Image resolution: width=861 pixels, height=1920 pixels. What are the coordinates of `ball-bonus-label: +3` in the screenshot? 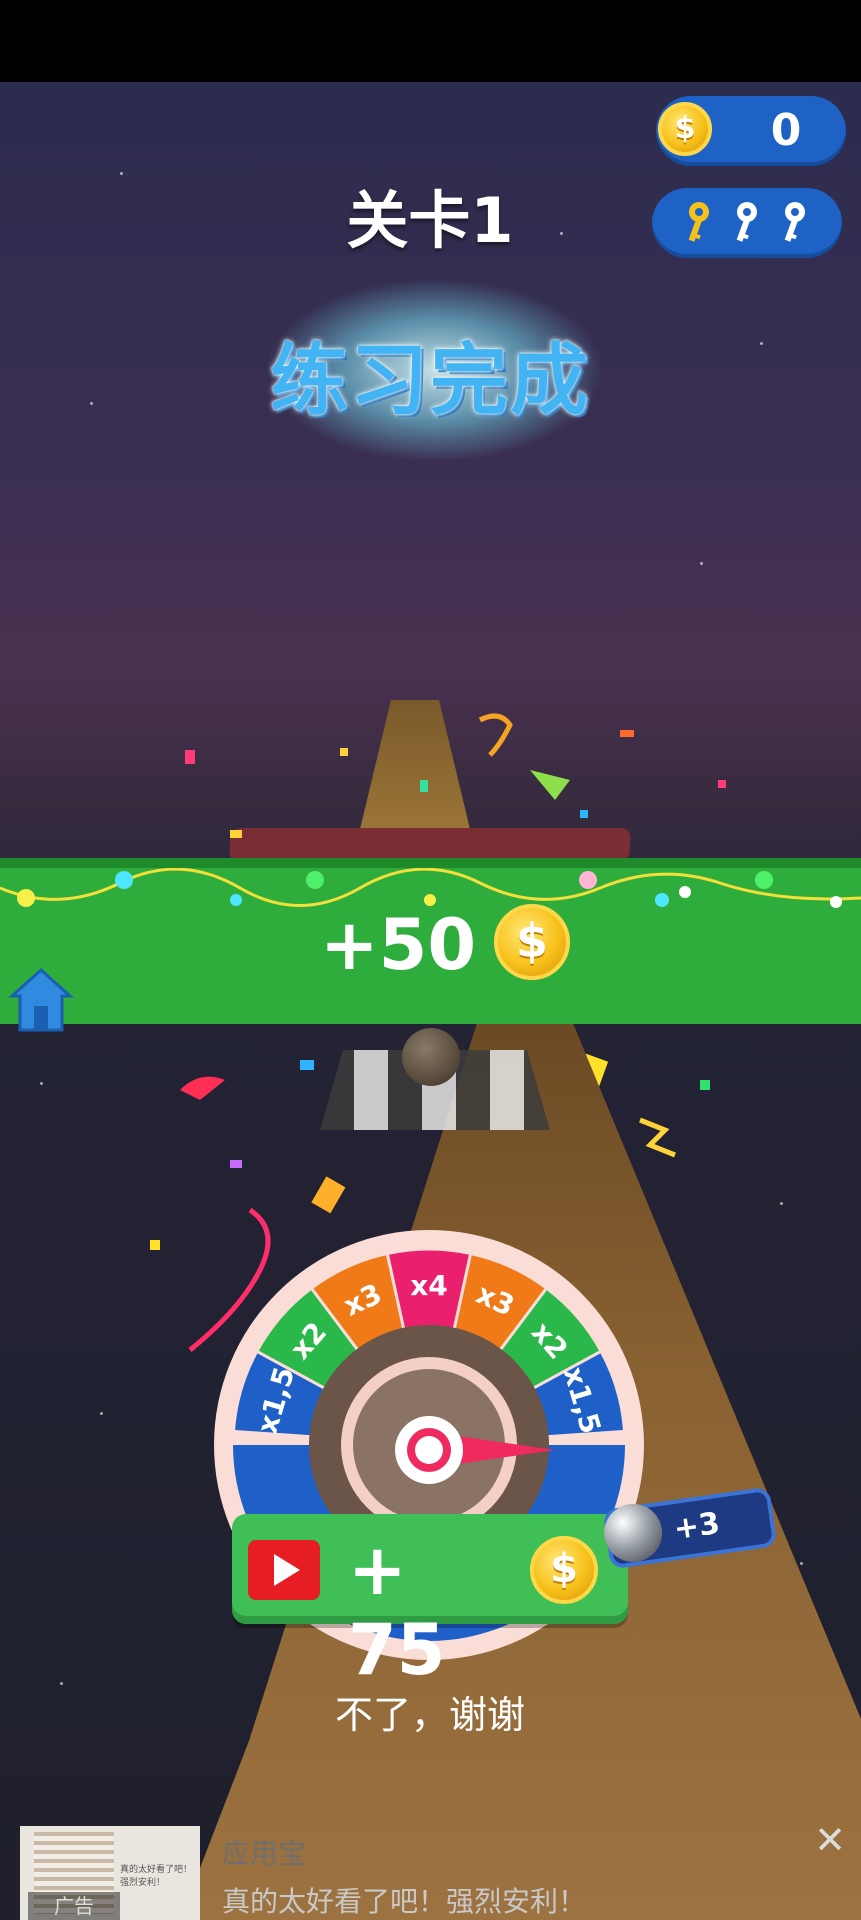 It's located at (697, 1526).